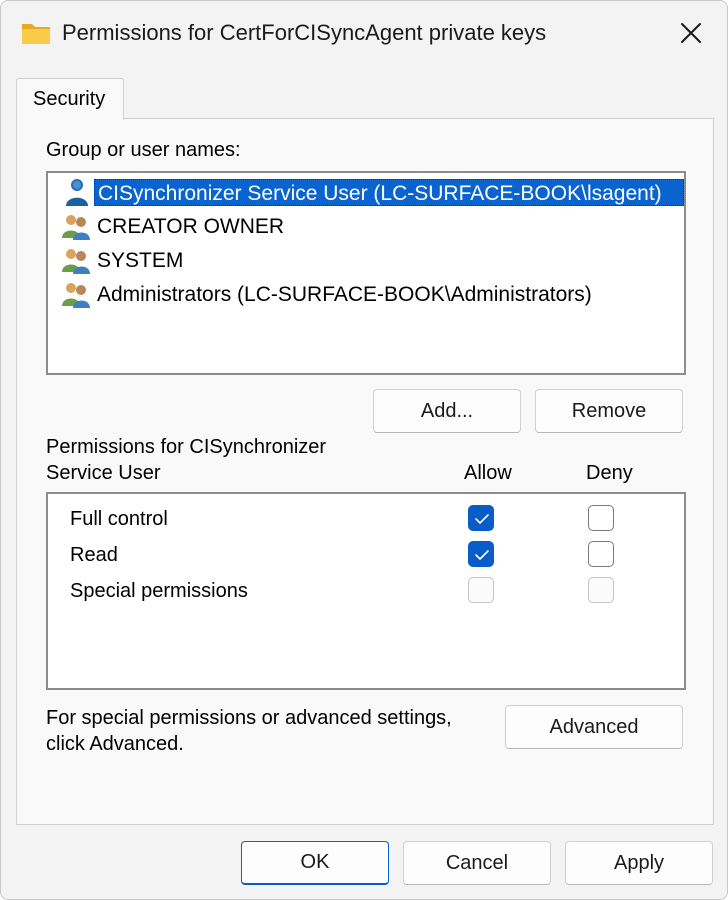 The image size is (728, 900). What do you see at coordinates (36, 34) in the screenshot?
I see `folder-icon` at bounding box center [36, 34].